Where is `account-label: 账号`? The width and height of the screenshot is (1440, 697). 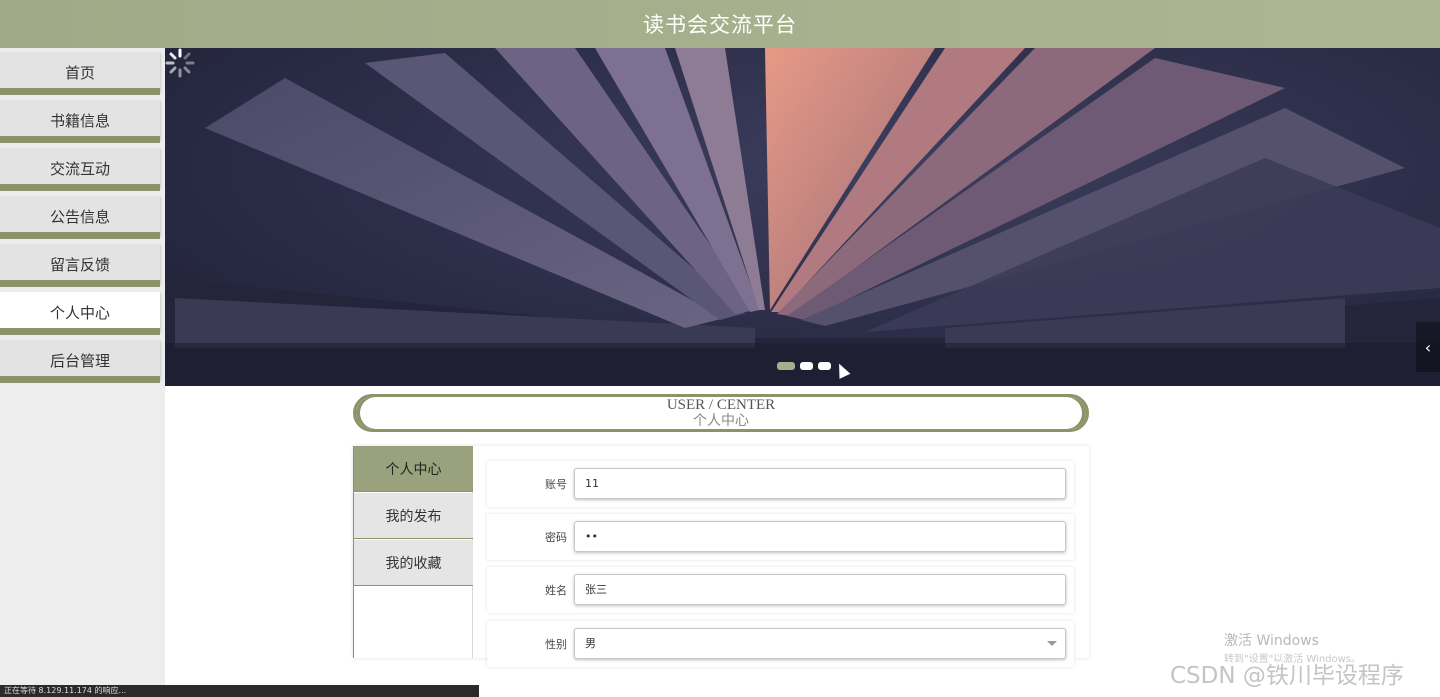
account-label: 账号 is located at coordinates (556, 484).